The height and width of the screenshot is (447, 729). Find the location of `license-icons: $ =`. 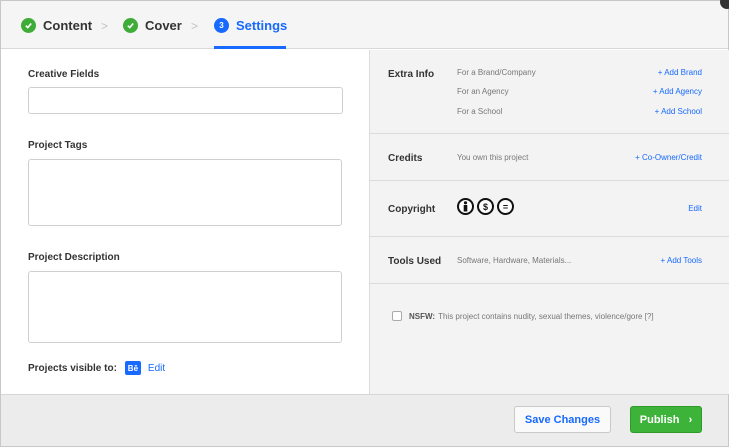

license-icons: $ = is located at coordinates (485, 206).